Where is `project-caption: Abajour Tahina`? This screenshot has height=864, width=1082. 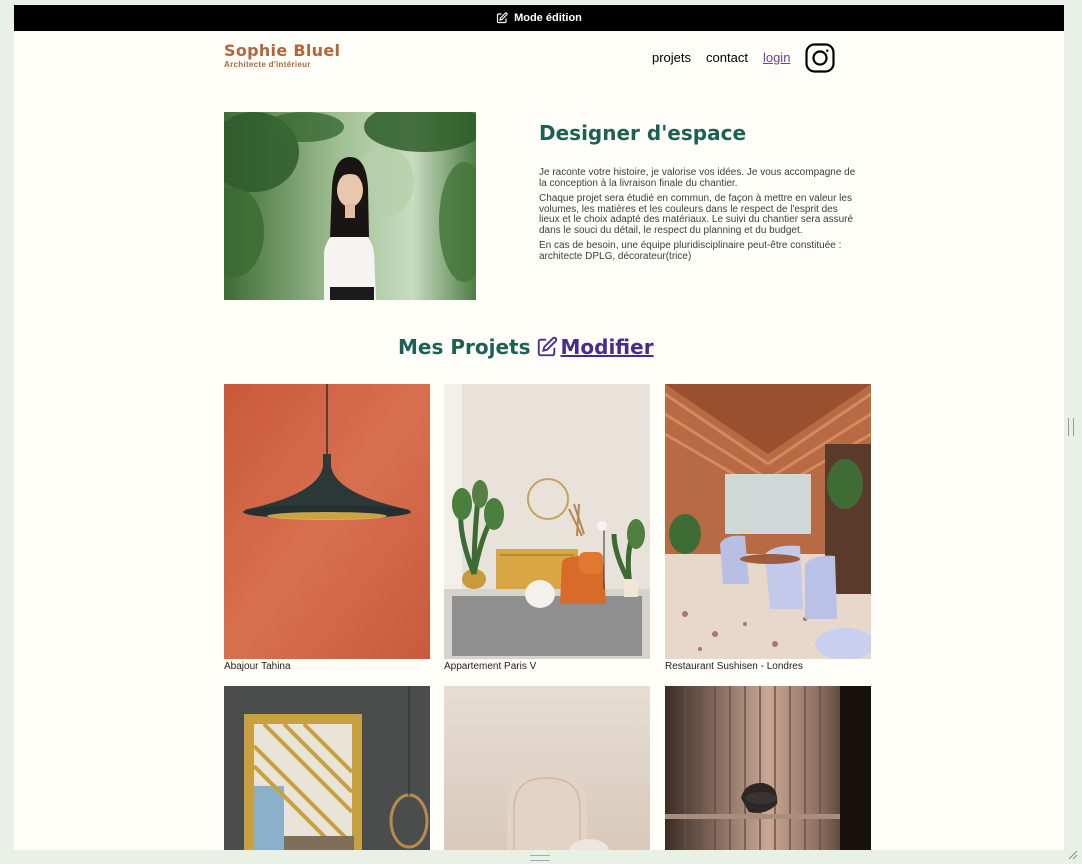 project-caption: Abajour Tahina is located at coordinates (257, 666).